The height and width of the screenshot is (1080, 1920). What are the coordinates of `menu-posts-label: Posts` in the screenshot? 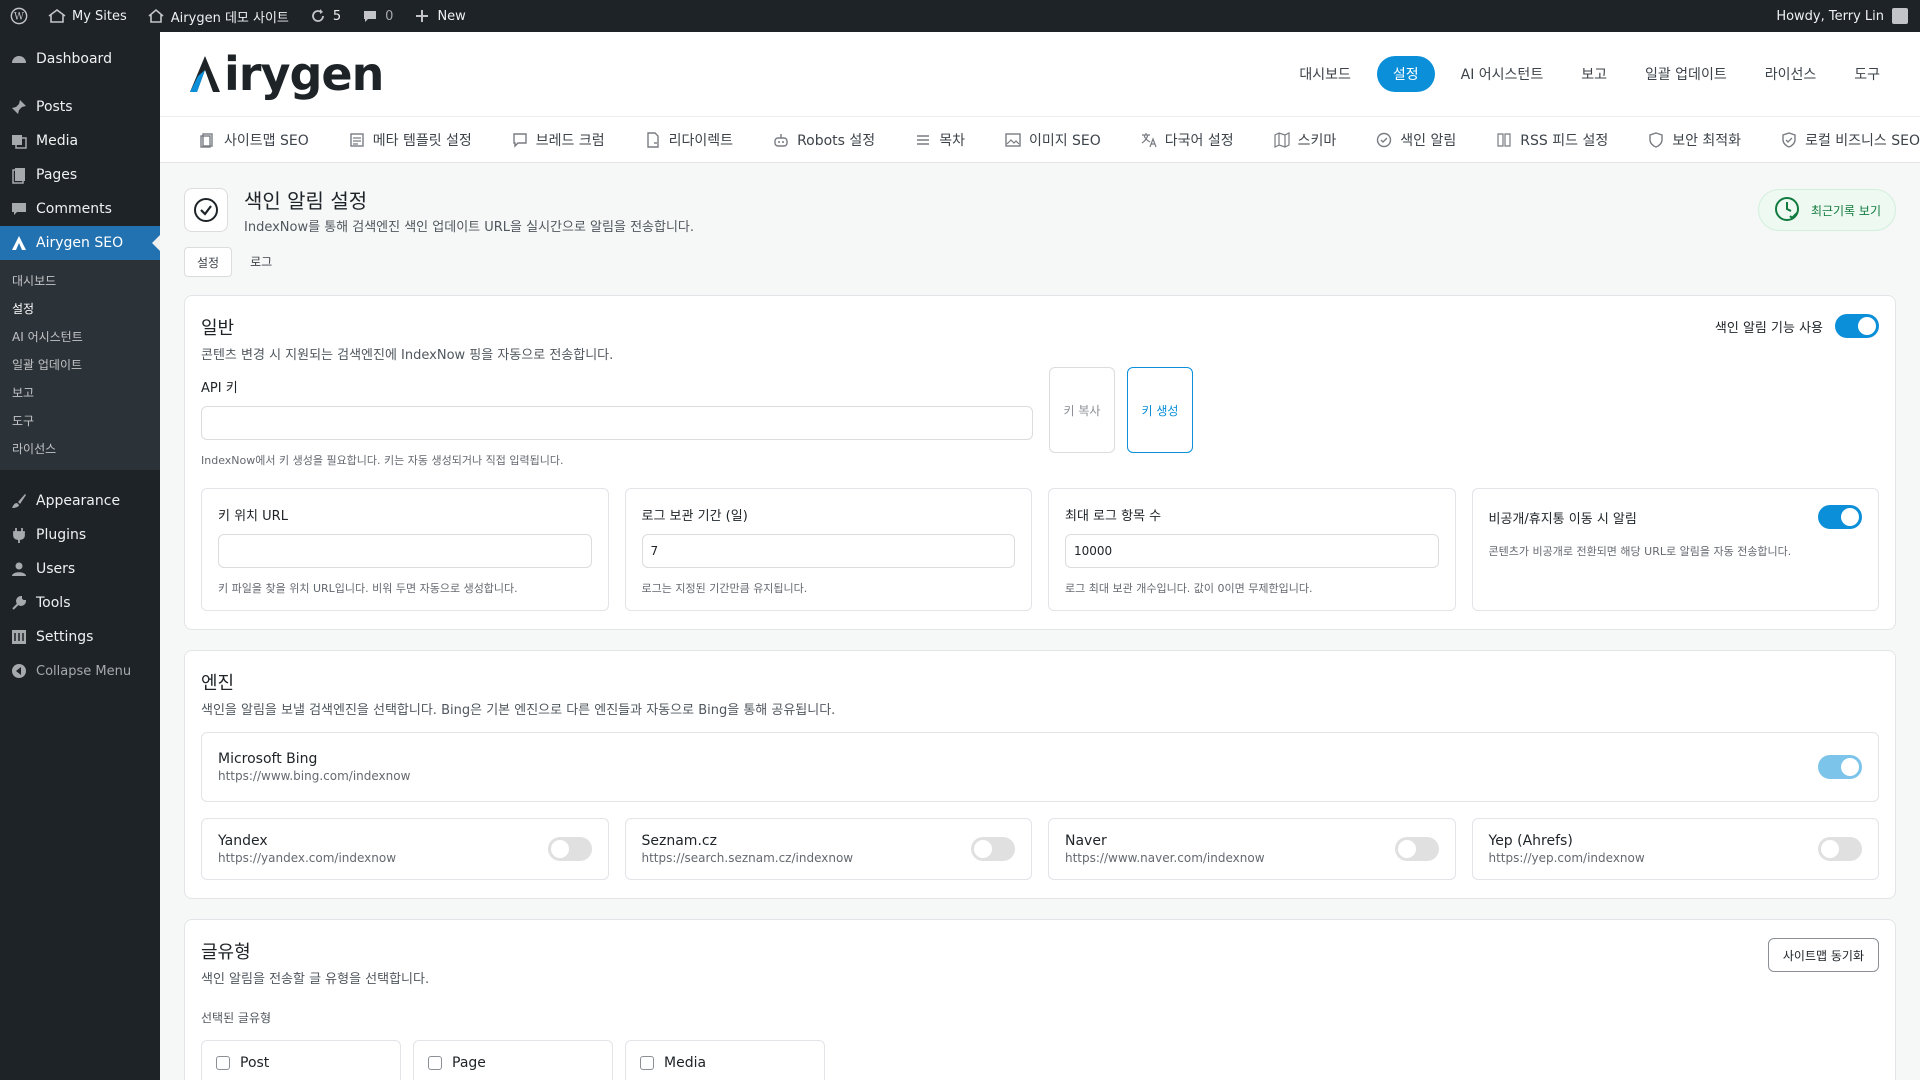 It's located at (54, 107).